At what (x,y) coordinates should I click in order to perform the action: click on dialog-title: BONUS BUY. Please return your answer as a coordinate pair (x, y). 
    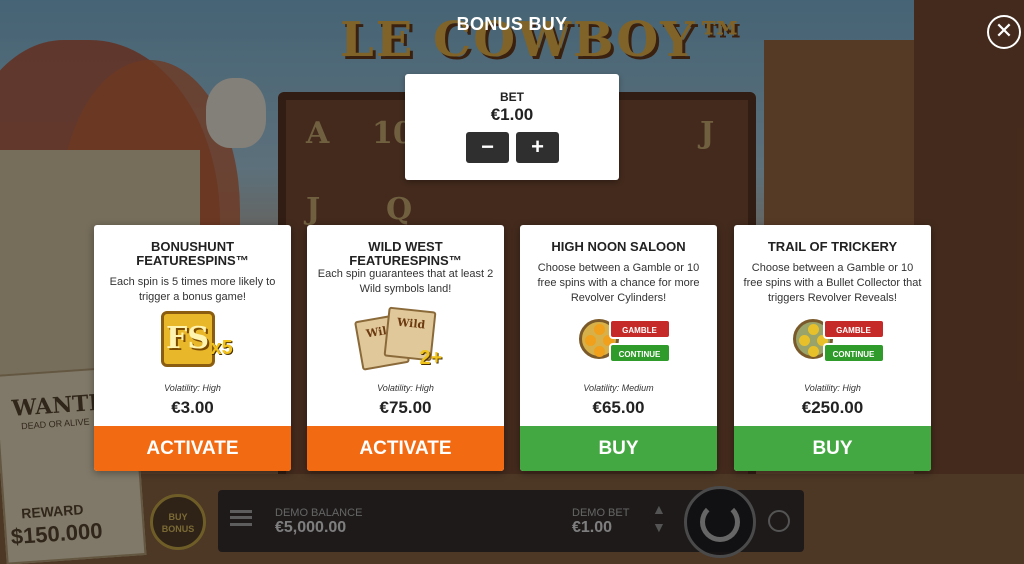
    Looking at the image, I should click on (512, 24).